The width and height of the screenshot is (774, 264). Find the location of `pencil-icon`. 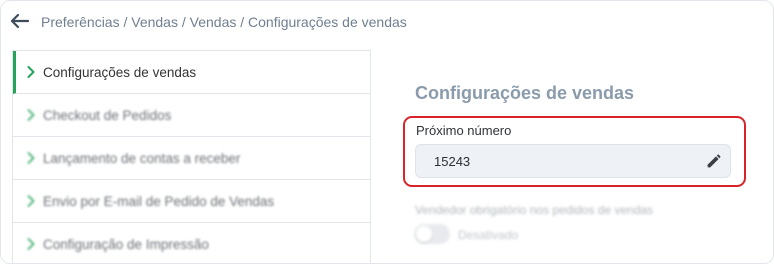

pencil-icon is located at coordinates (714, 161).